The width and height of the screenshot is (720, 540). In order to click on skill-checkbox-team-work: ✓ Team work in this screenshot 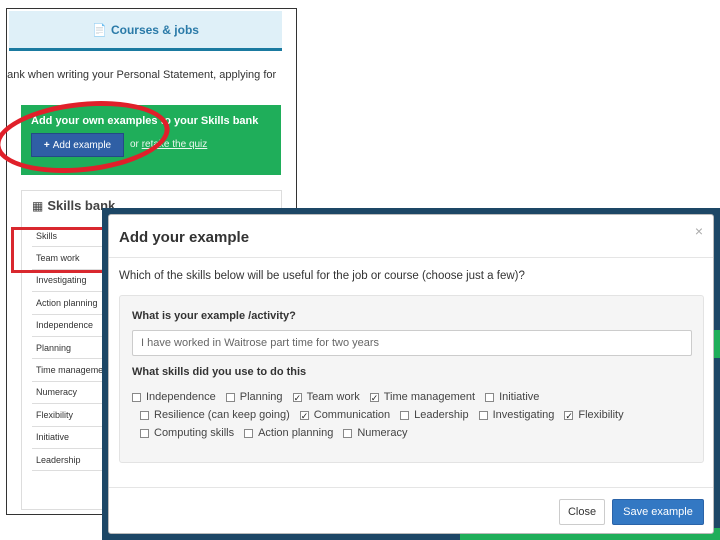, I will do `click(326, 397)`.